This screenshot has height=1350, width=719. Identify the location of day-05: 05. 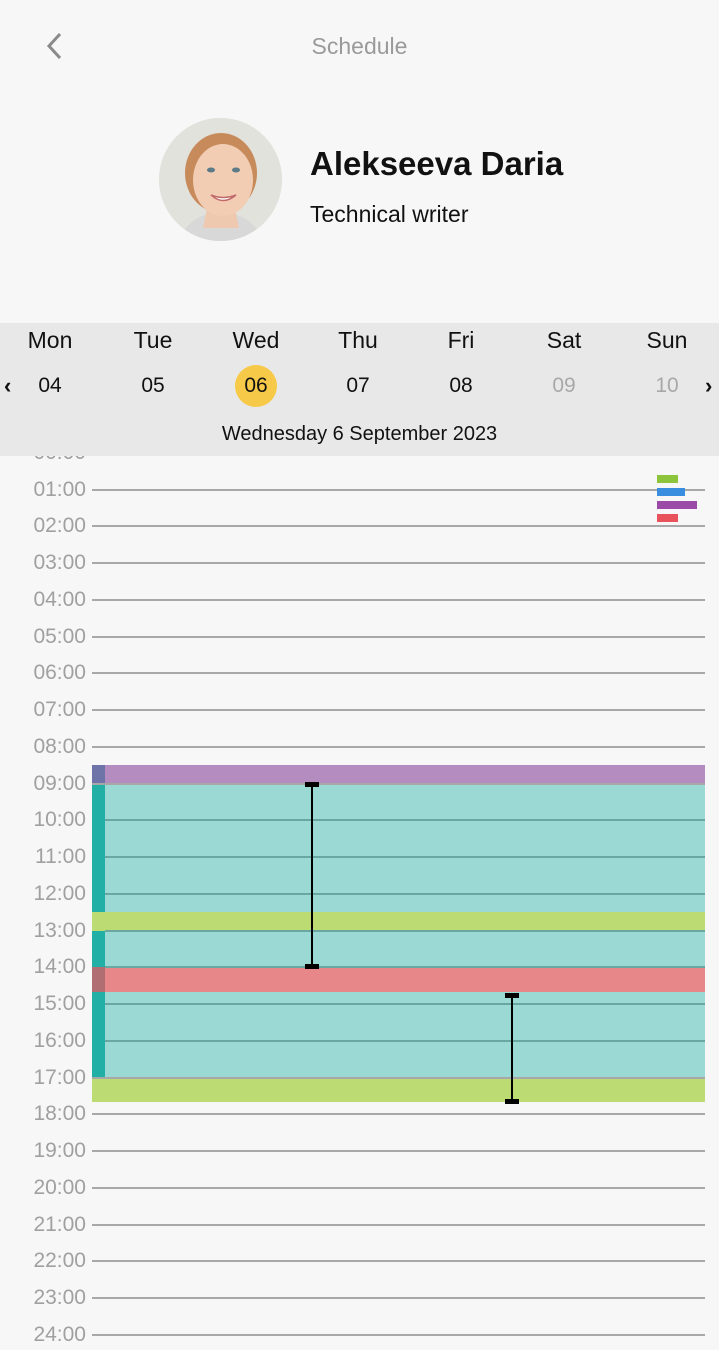
(153, 386).